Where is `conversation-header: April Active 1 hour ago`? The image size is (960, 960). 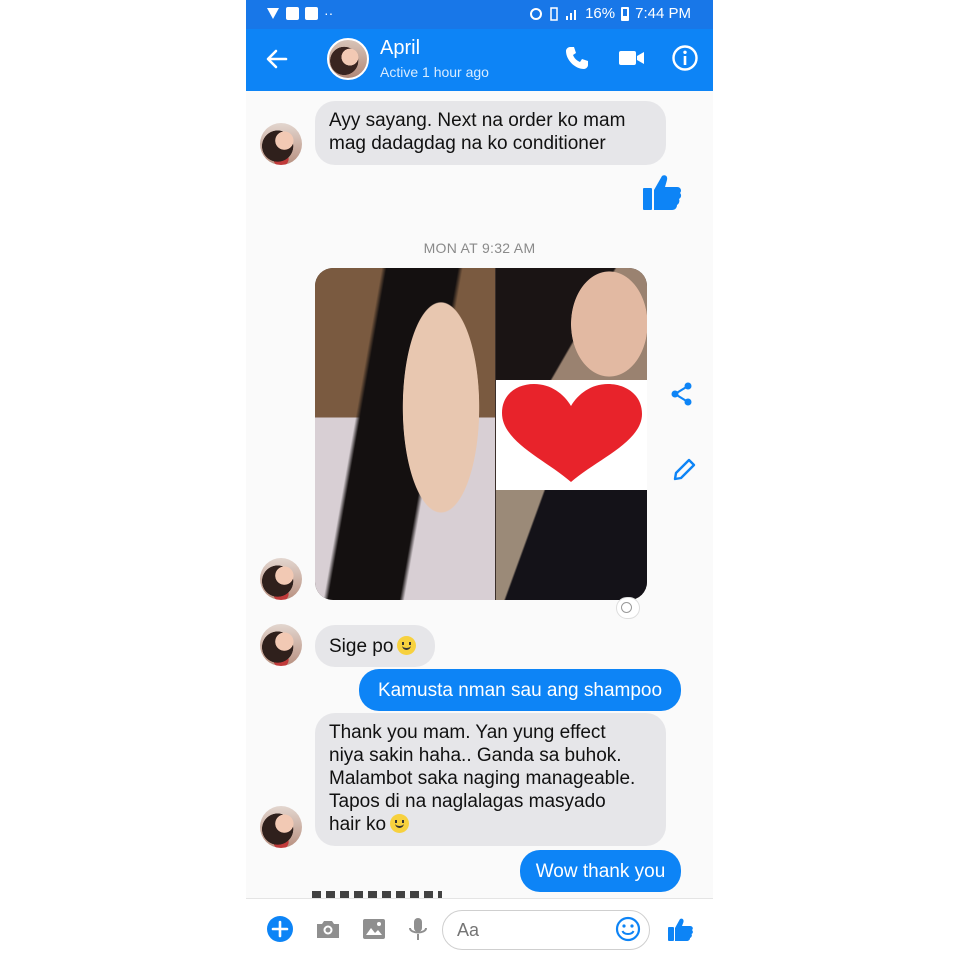 conversation-header: April Active 1 hour ago is located at coordinates (479, 60).